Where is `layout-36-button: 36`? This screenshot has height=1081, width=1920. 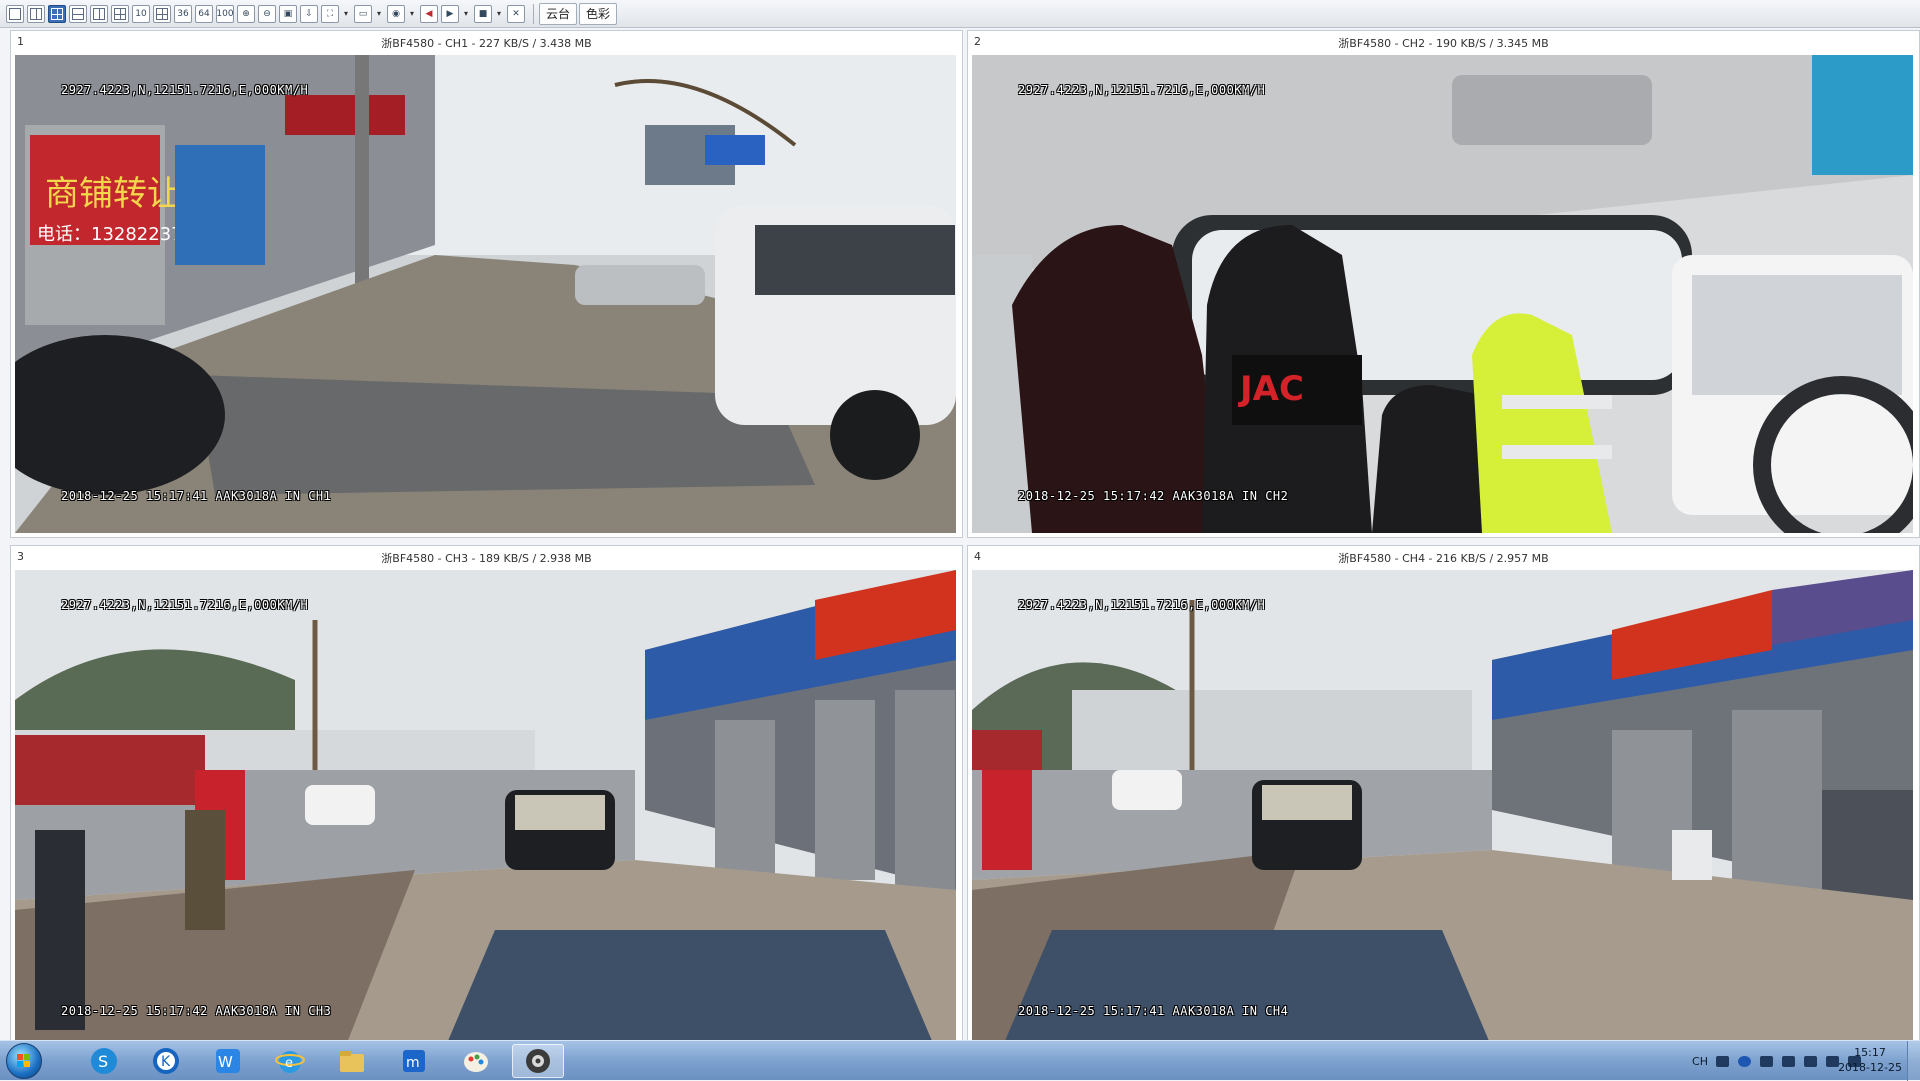 layout-36-button: 36 is located at coordinates (183, 13).